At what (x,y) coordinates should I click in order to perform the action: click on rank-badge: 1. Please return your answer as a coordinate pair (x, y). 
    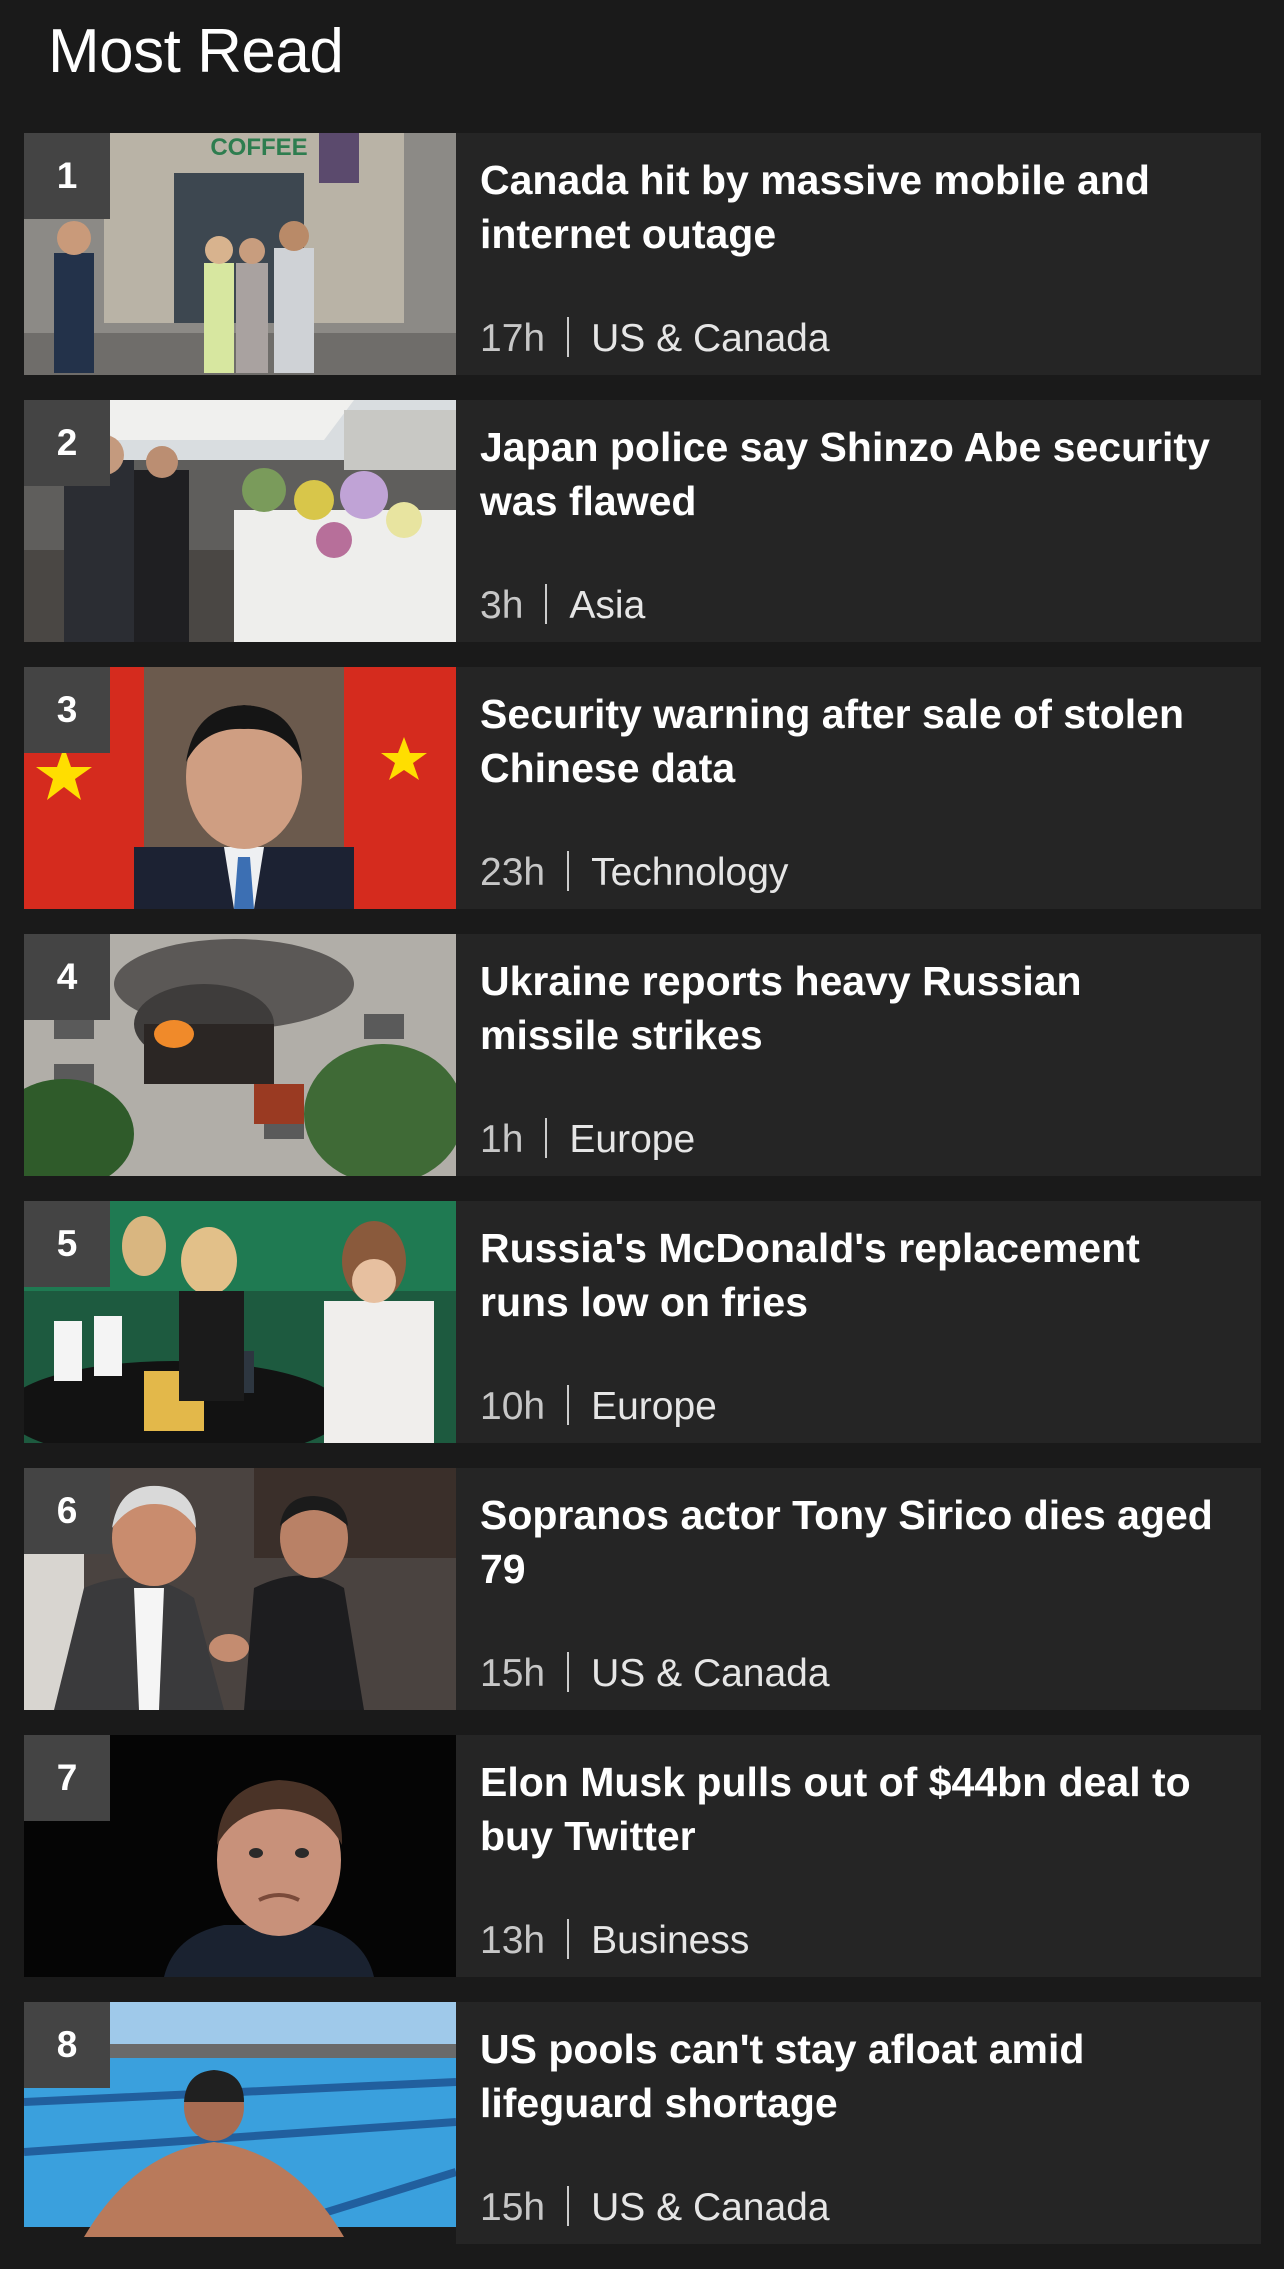
    Looking at the image, I should click on (67, 176).